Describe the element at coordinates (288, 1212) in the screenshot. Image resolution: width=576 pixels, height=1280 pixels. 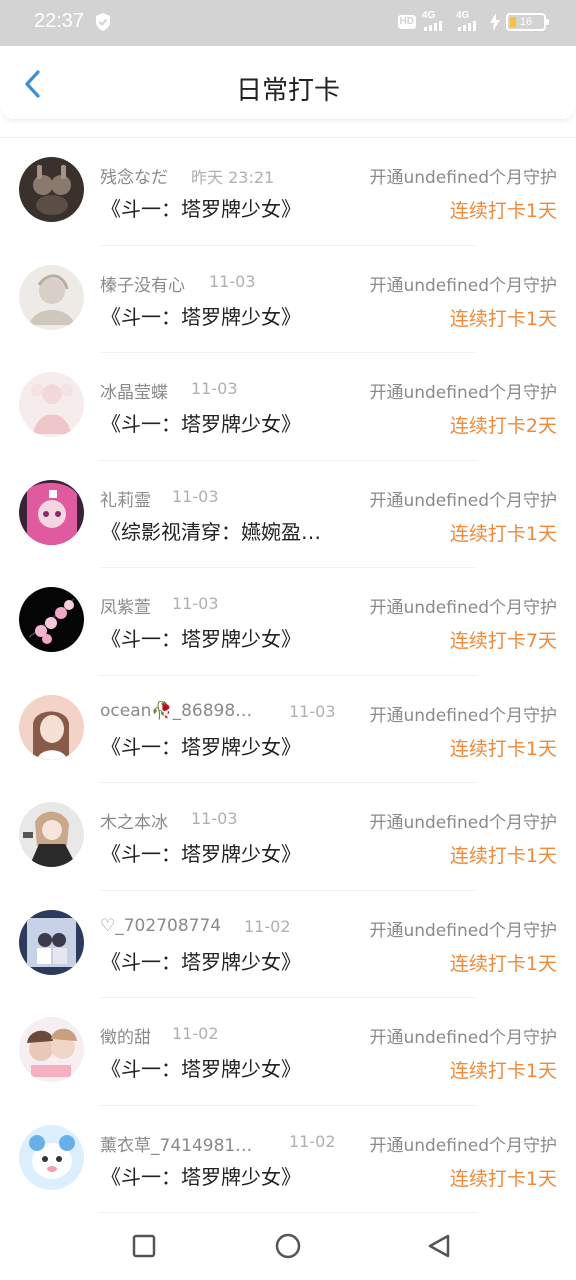
I see `divider` at that location.